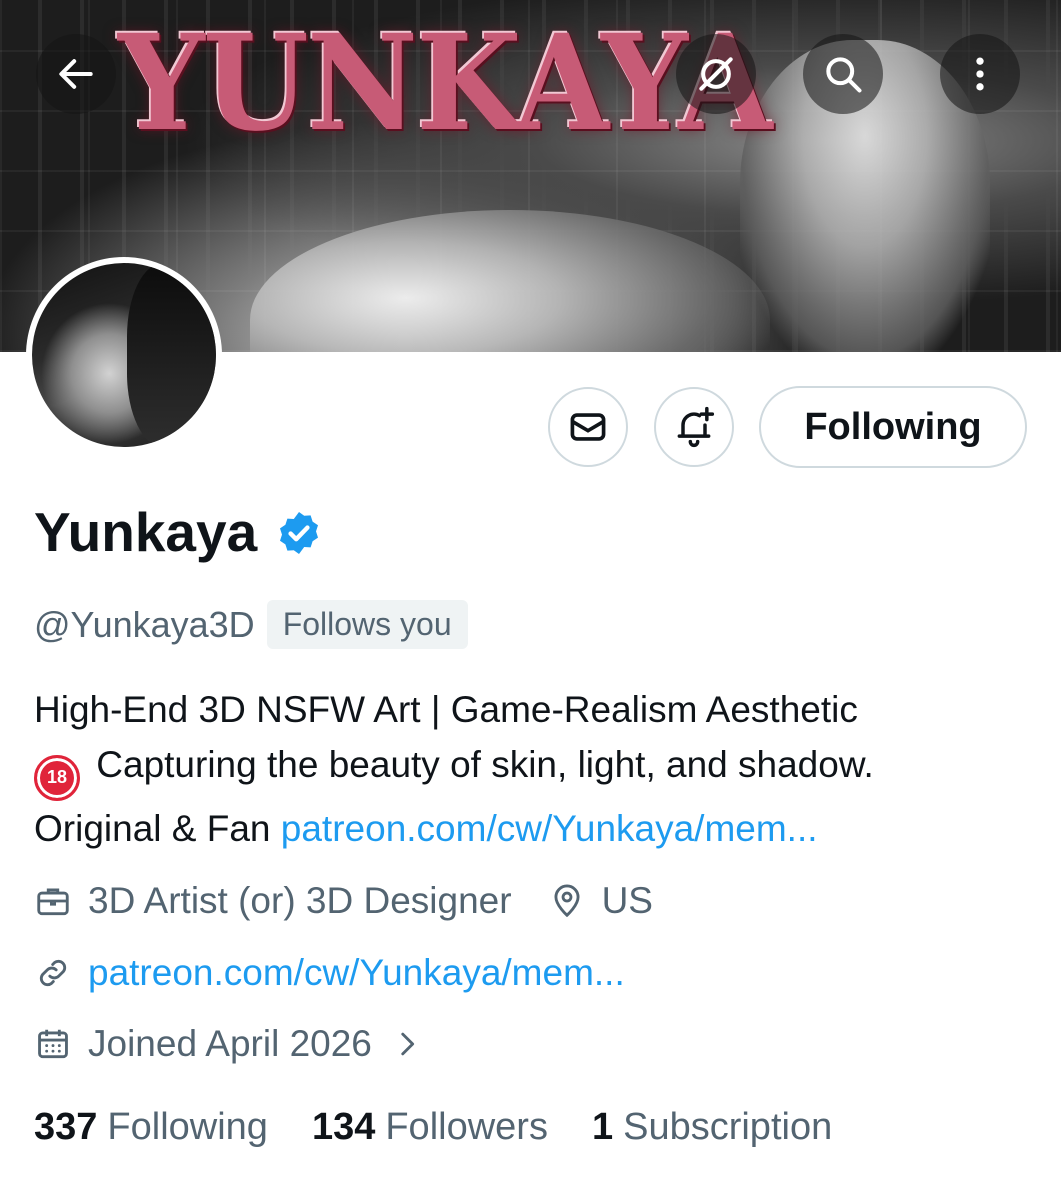 Image resolution: width=1061 pixels, height=1200 pixels. Describe the element at coordinates (567, 901) in the screenshot. I see `location-pin-icon` at that location.